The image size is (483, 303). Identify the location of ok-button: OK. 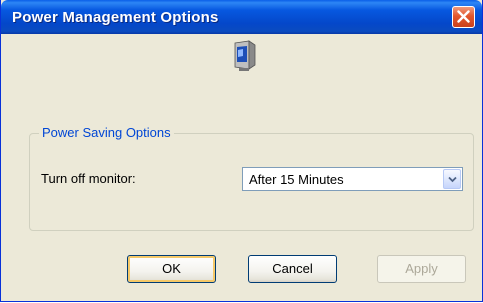
(171, 269).